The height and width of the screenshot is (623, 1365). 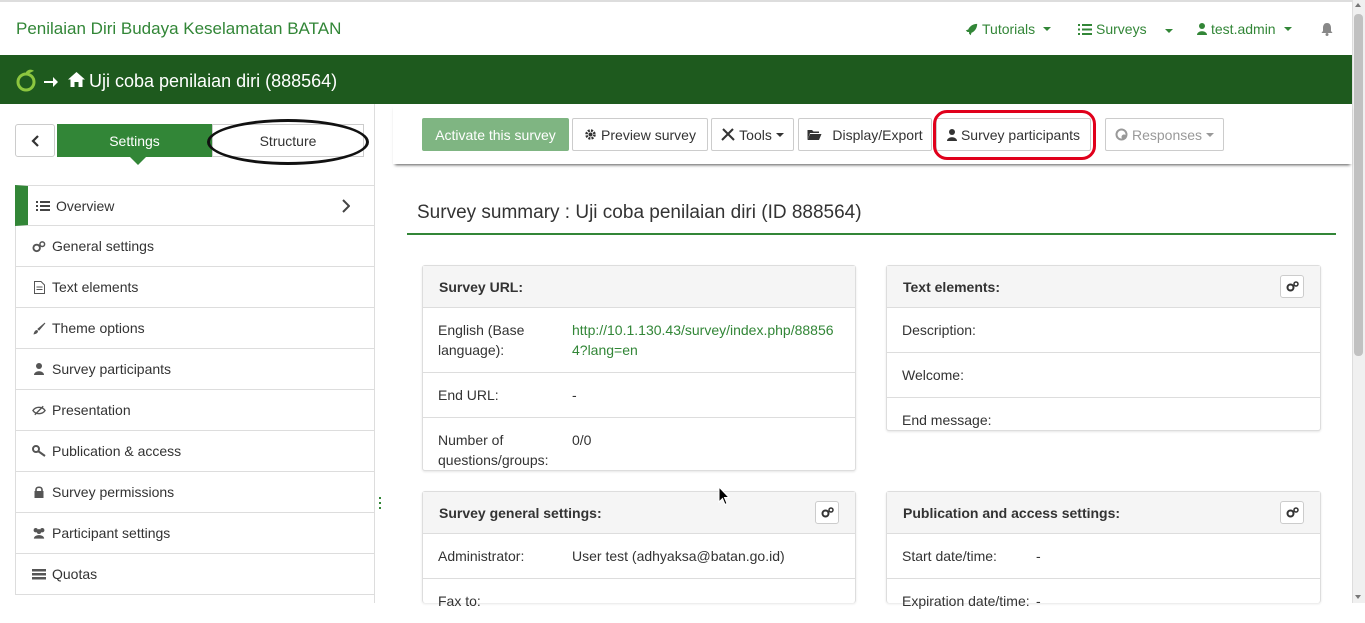 I want to click on panel-heading: Text elements:, so click(x=1103, y=287).